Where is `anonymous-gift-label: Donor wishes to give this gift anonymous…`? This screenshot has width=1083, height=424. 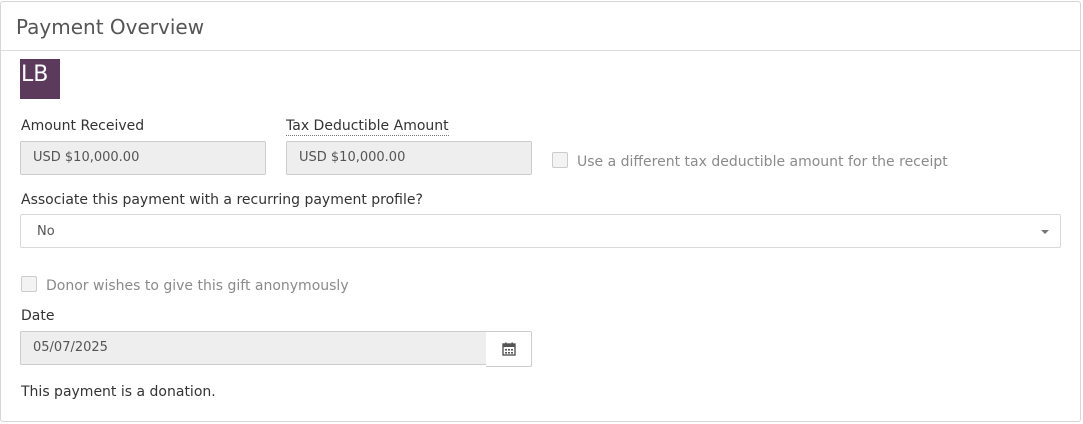 anonymous-gift-label: Donor wishes to give this gift anonymous… is located at coordinates (197, 286).